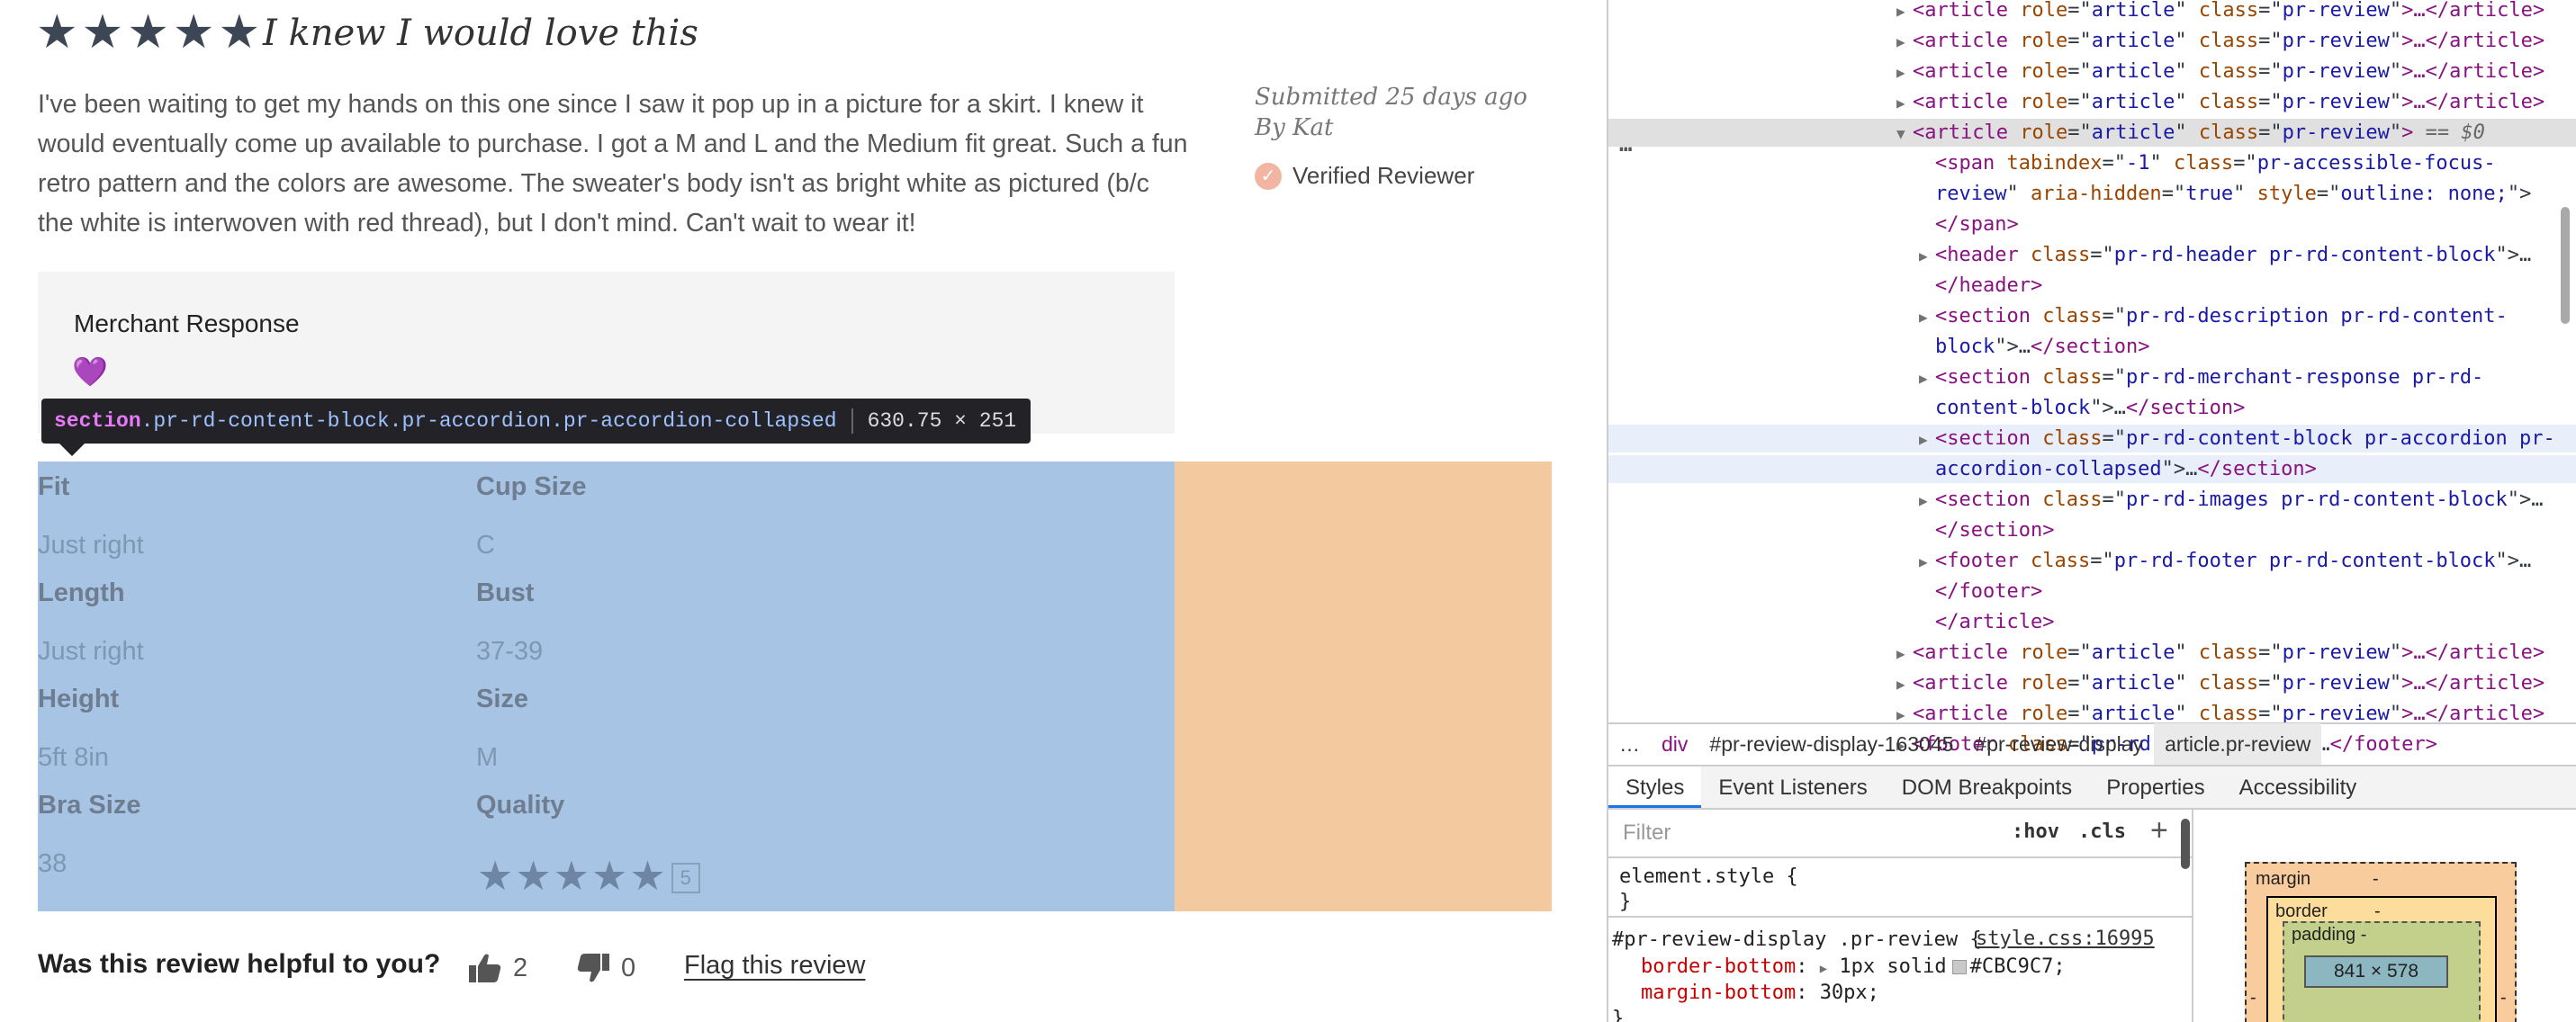  Describe the element at coordinates (2092, 408) in the screenshot. I see `dom-node-line: content-block">…</section>` at that location.